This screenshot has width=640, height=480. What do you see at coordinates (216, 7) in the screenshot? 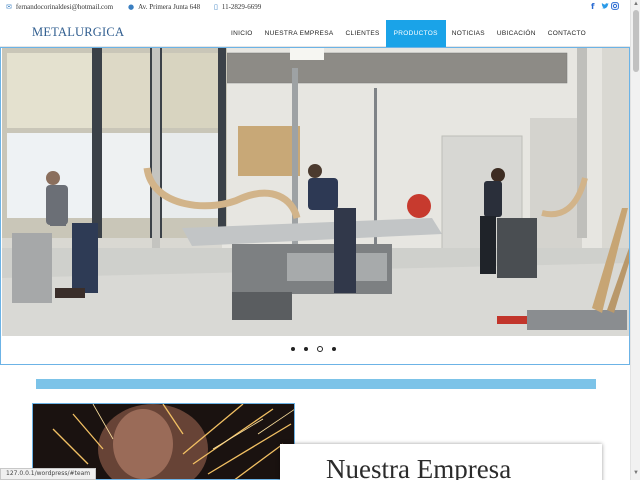
I see `phone-icon: ▯` at bounding box center [216, 7].